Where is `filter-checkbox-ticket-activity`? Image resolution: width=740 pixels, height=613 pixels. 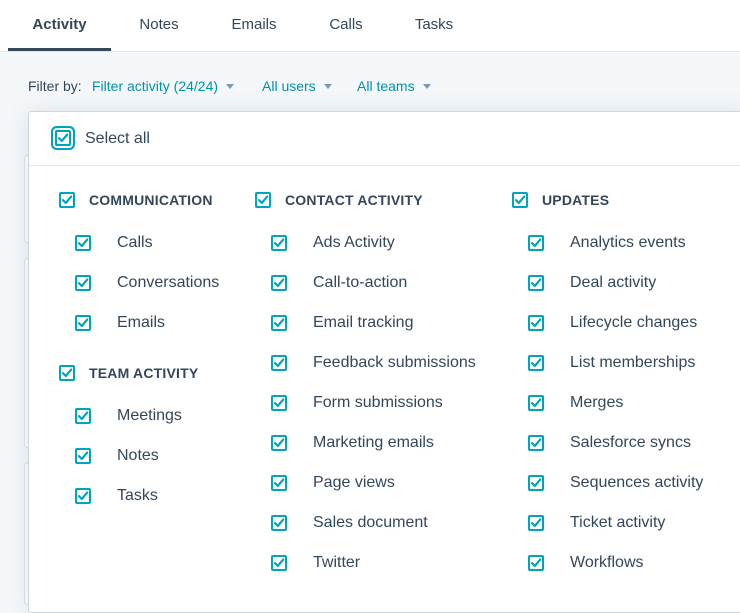
filter-checkbox-ticket-activity is located at coordinates (536, 523).